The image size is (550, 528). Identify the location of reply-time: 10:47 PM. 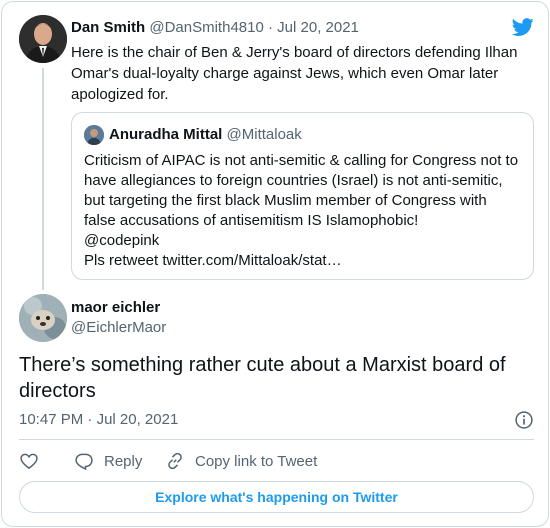
(51, 419).